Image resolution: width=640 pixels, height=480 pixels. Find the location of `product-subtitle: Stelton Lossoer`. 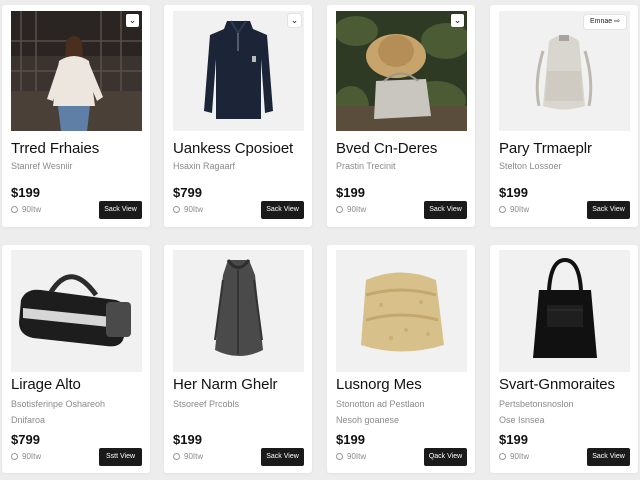

product-subtitle: Stelton Lossoer is located at coordinates (530, 166).